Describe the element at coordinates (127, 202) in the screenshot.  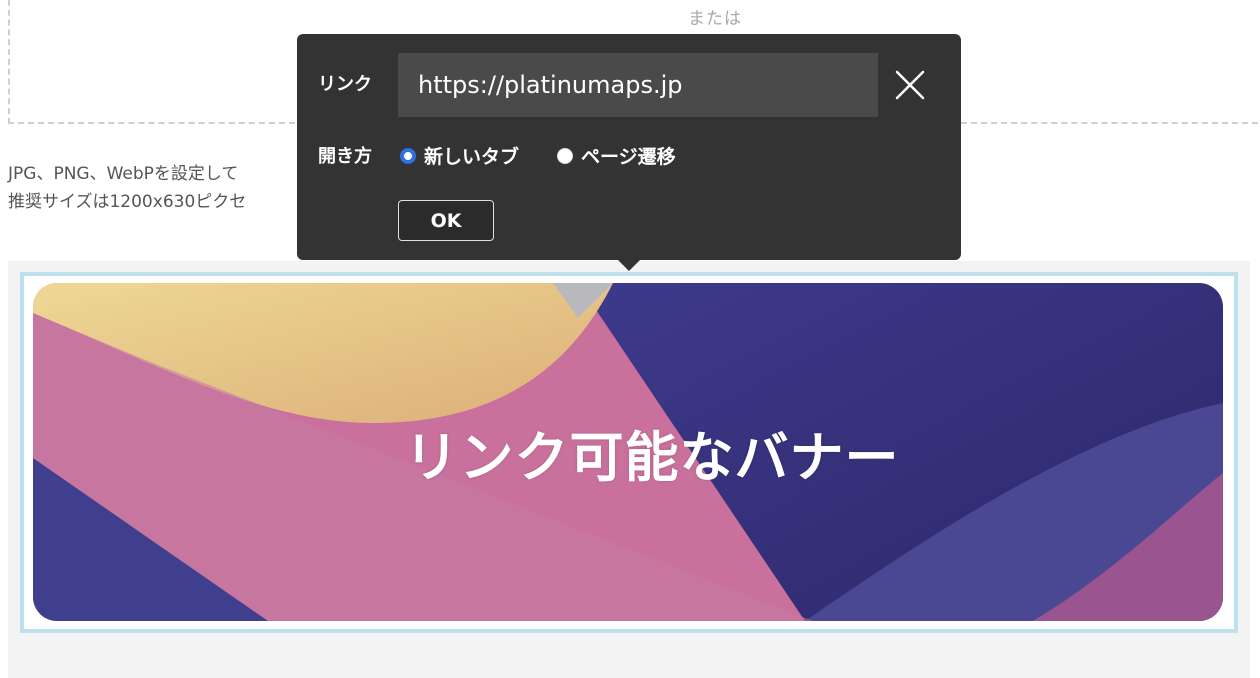
I see `help-line-size: 推奨サイズは1200x630ピクセ` at that location.